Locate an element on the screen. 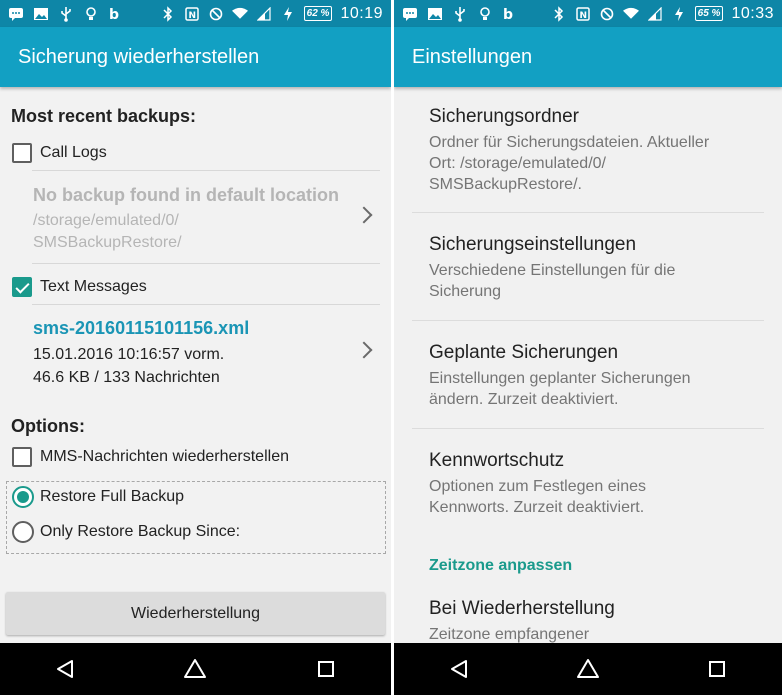 This screenshot has width=782, height=695. setting-title: Bei Wiederherstellung is located at coordinates (522, 608).